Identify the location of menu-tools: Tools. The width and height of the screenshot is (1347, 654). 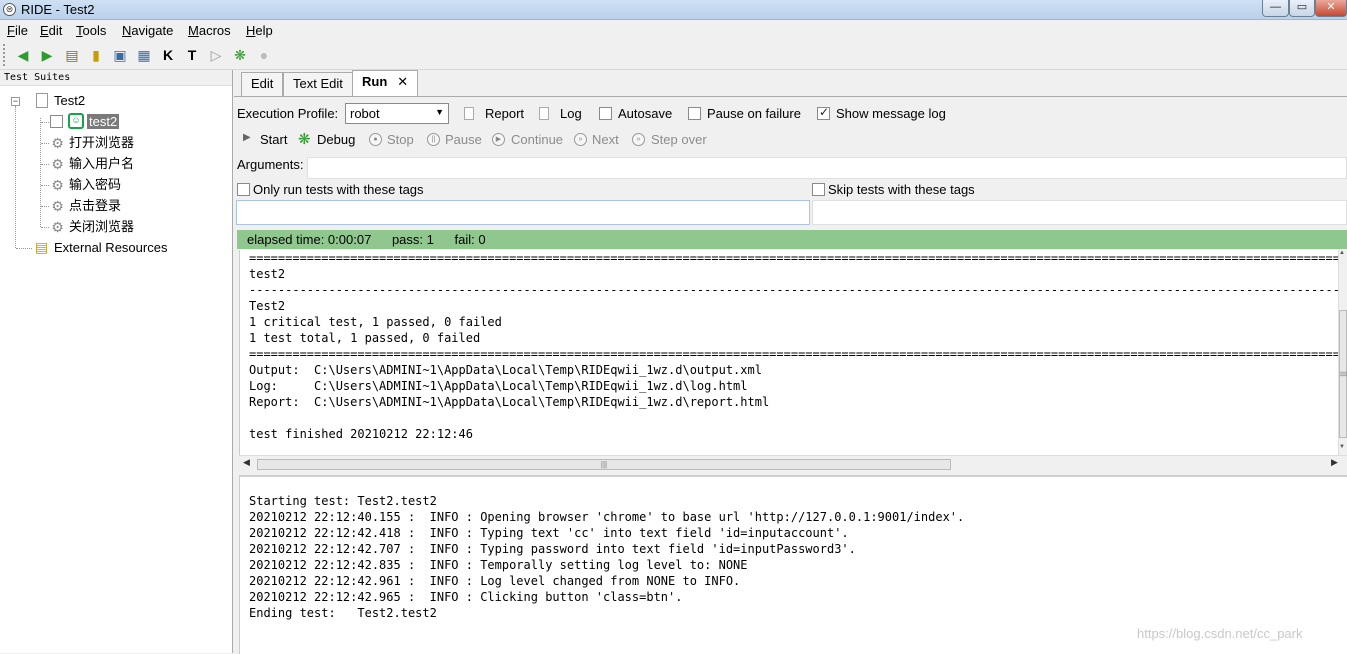
(91, 30).